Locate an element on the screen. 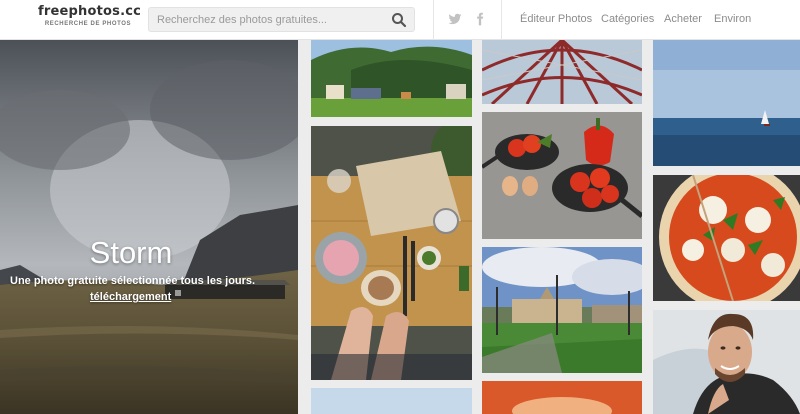  plaza-image is located at coordinates (562, 310).